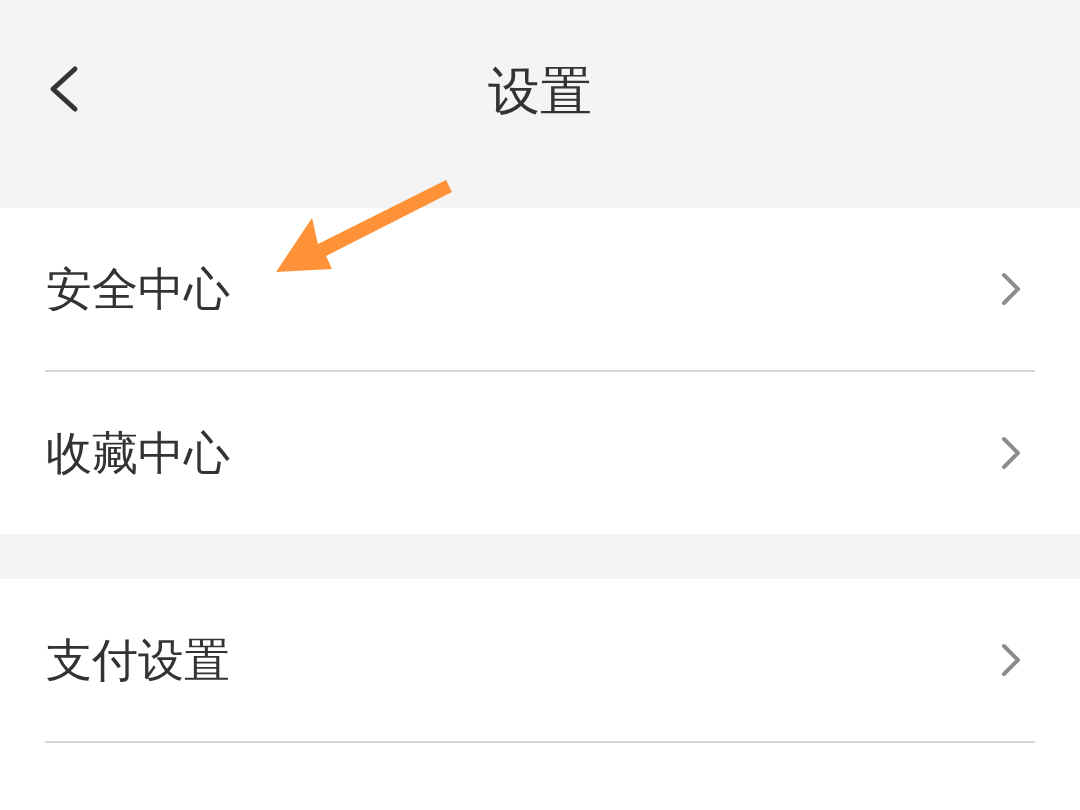  Describe the element at coordinates (64, 89) in the screenshot. I see `back-icon` at that location.